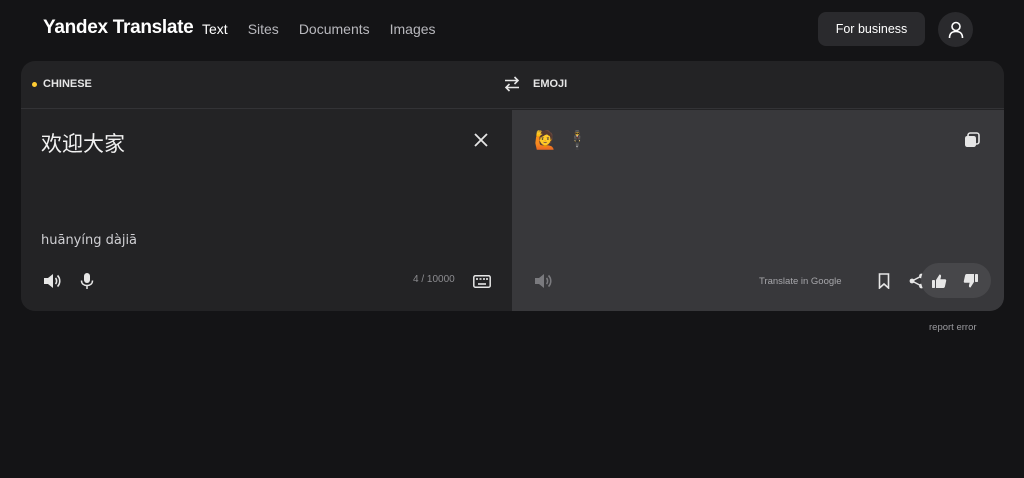 This screenshot has height=478, width=1024. I want to click on microphone-icon, so click(87, 281).